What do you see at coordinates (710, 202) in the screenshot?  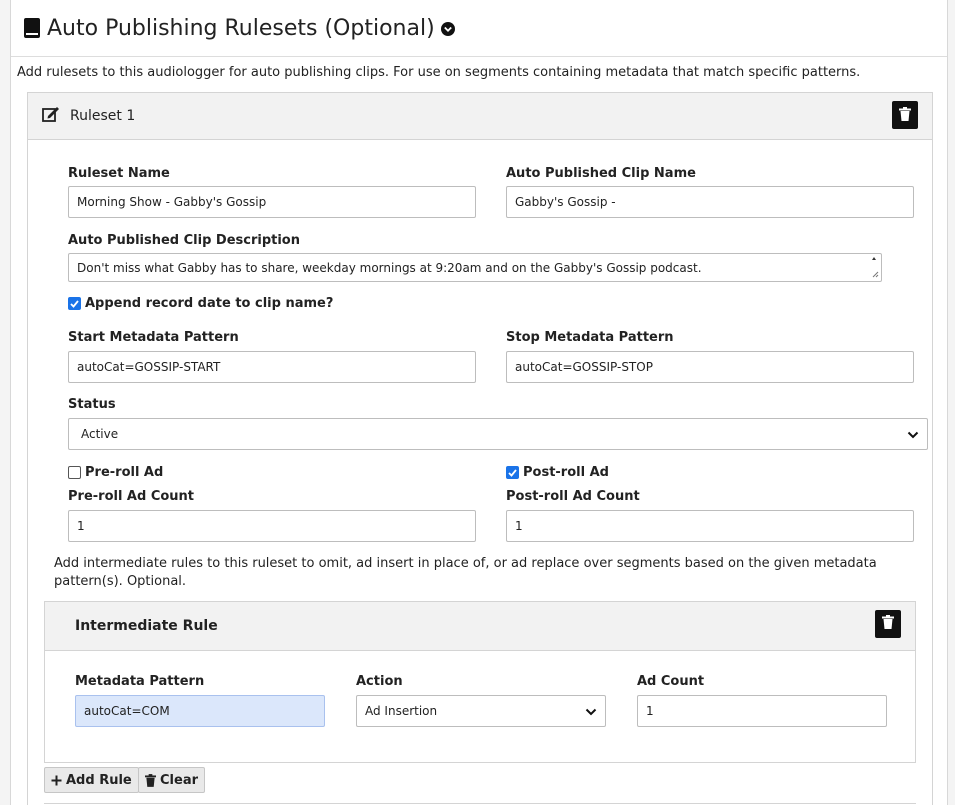 I see `clip-name-input: Gabby's Gossip -` at bounding box center [710, 202].